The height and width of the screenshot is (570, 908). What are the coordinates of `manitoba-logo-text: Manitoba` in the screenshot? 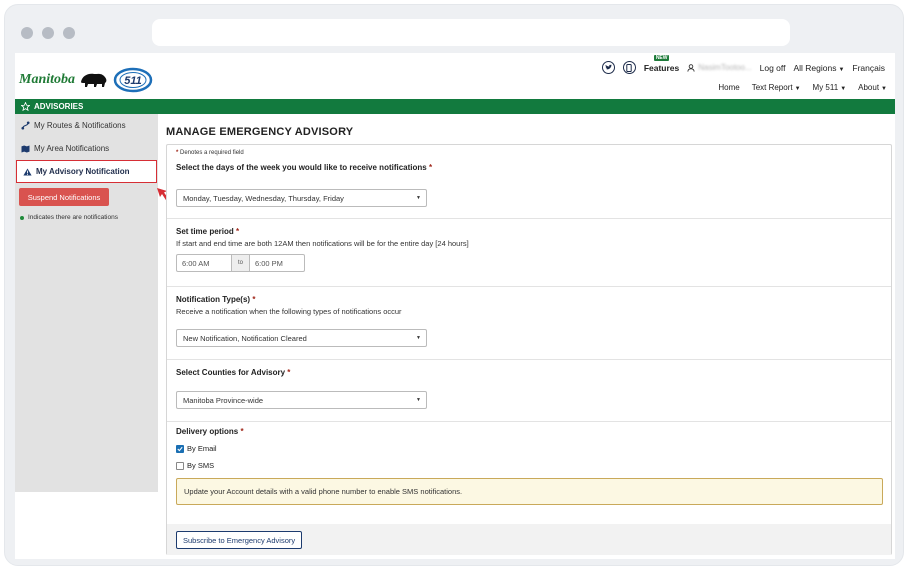 It's located at (47, 79).